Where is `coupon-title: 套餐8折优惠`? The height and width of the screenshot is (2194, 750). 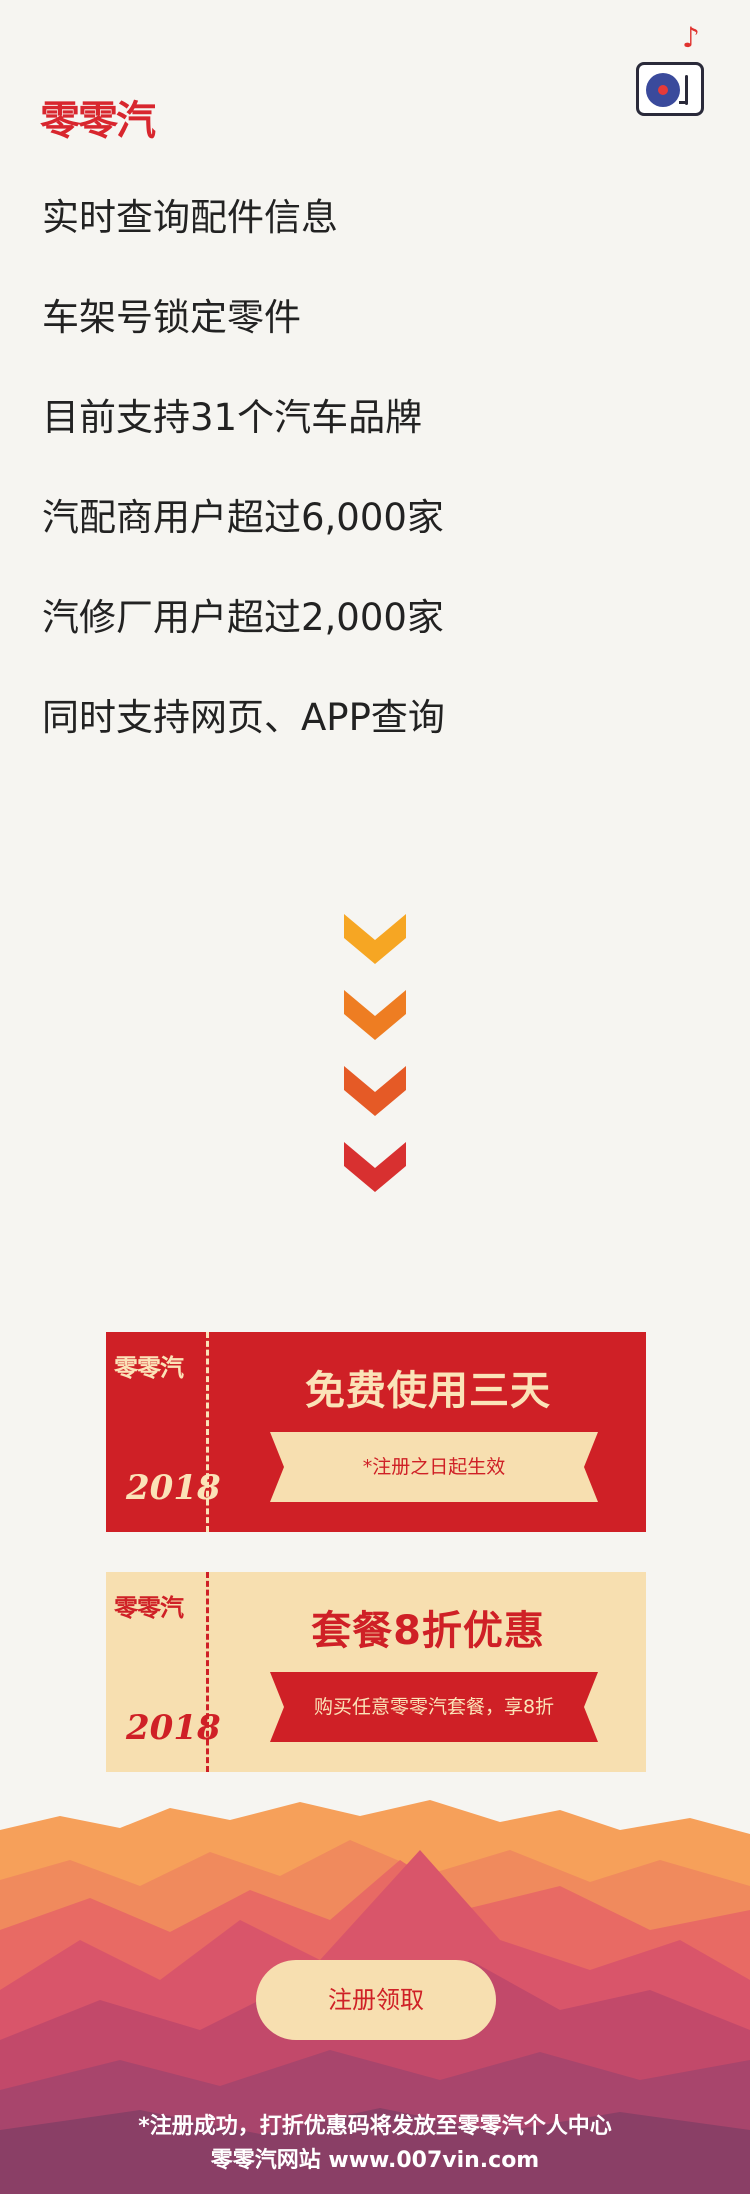
coupon-title: 套餐8折优惠 is located at coordinates (428, 1631).